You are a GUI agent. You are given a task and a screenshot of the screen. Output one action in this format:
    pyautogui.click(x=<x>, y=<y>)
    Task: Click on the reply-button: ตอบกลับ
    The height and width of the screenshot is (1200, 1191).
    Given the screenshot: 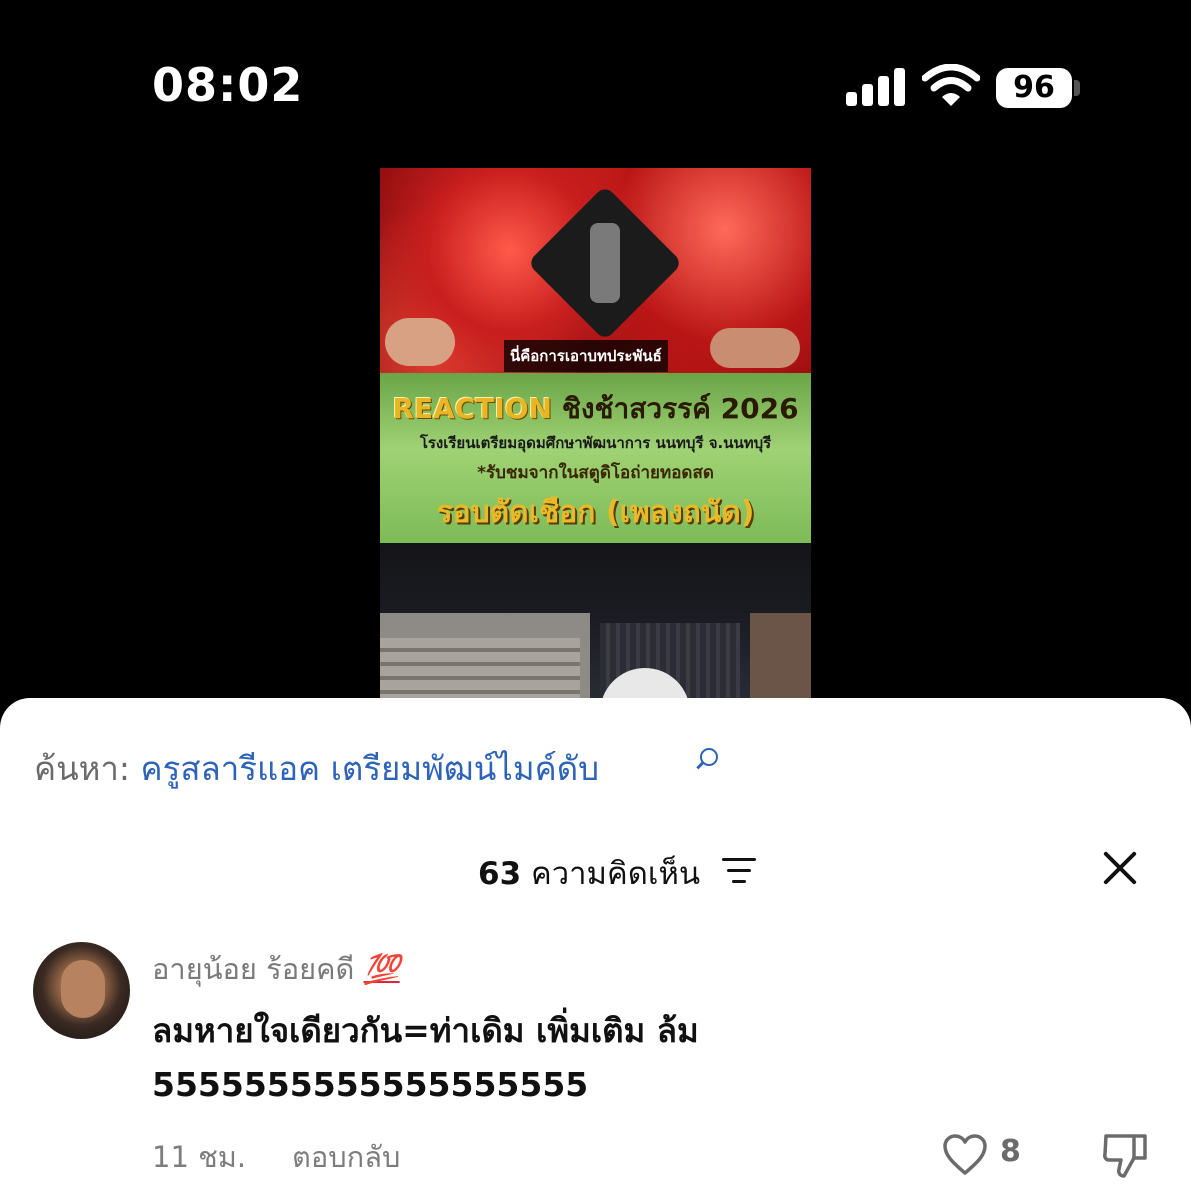 What is the action you would take?
    pyautogui.click(x=346, y=1157)
    